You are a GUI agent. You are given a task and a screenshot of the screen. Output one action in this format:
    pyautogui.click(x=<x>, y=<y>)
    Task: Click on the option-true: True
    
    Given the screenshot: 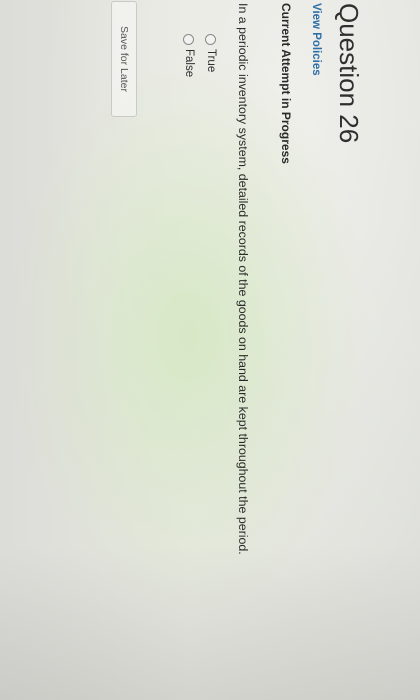 What is the action you would take?
    pyautogui.click(x=211, y=53)
    